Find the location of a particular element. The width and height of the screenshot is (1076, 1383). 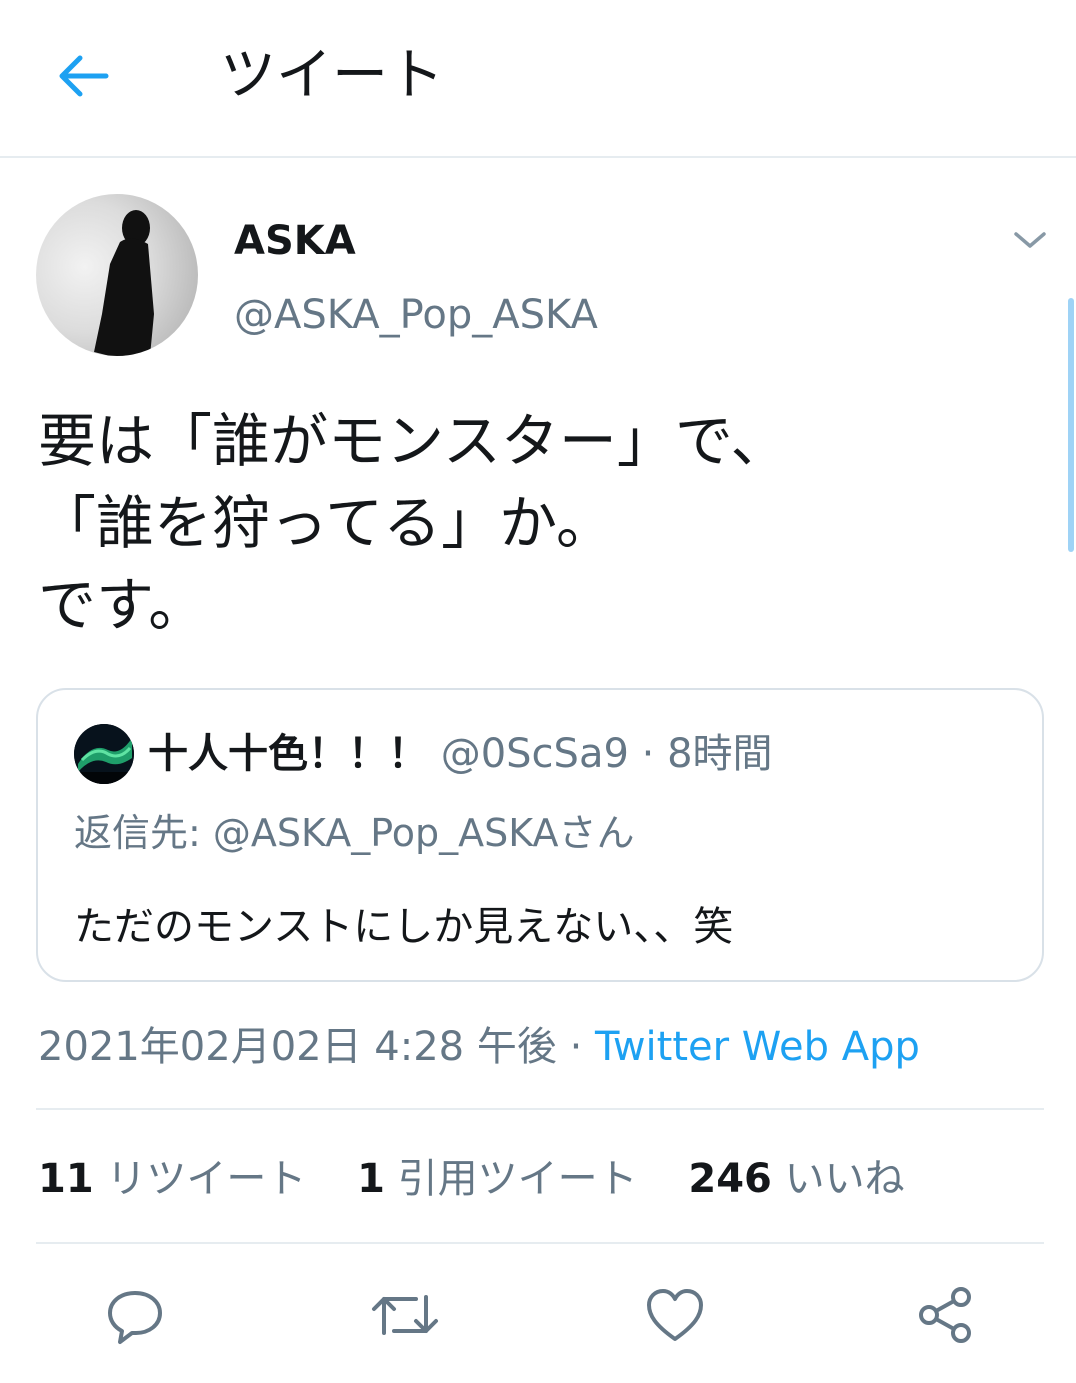

quotes-stat: 1 引用ツイート is located at coordinates (497, 1179).